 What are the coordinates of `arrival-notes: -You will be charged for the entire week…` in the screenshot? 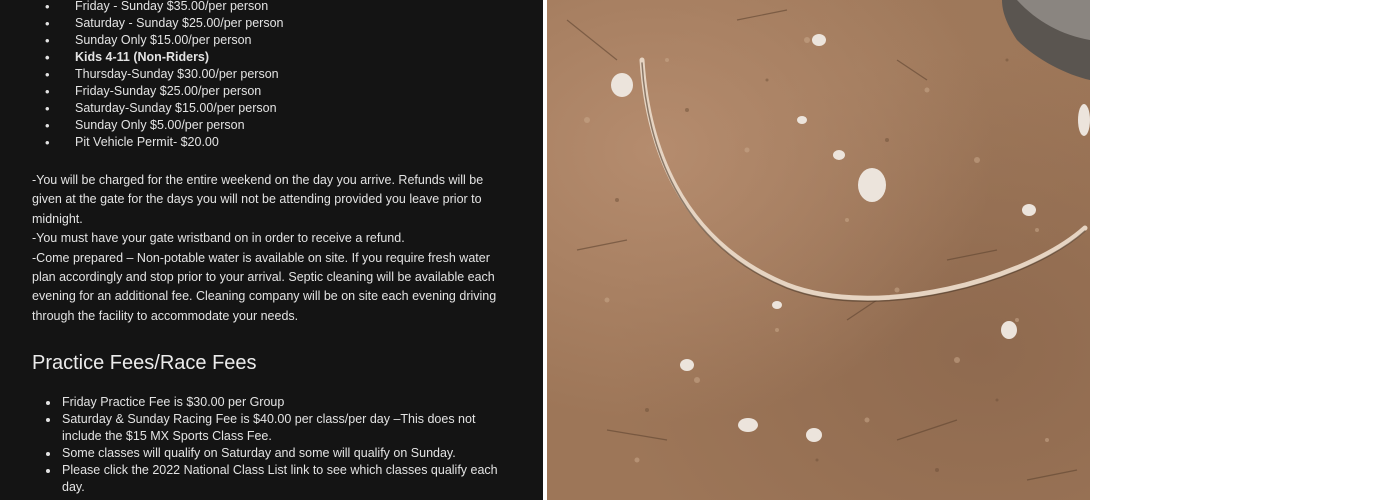 It's located at (272, 248).